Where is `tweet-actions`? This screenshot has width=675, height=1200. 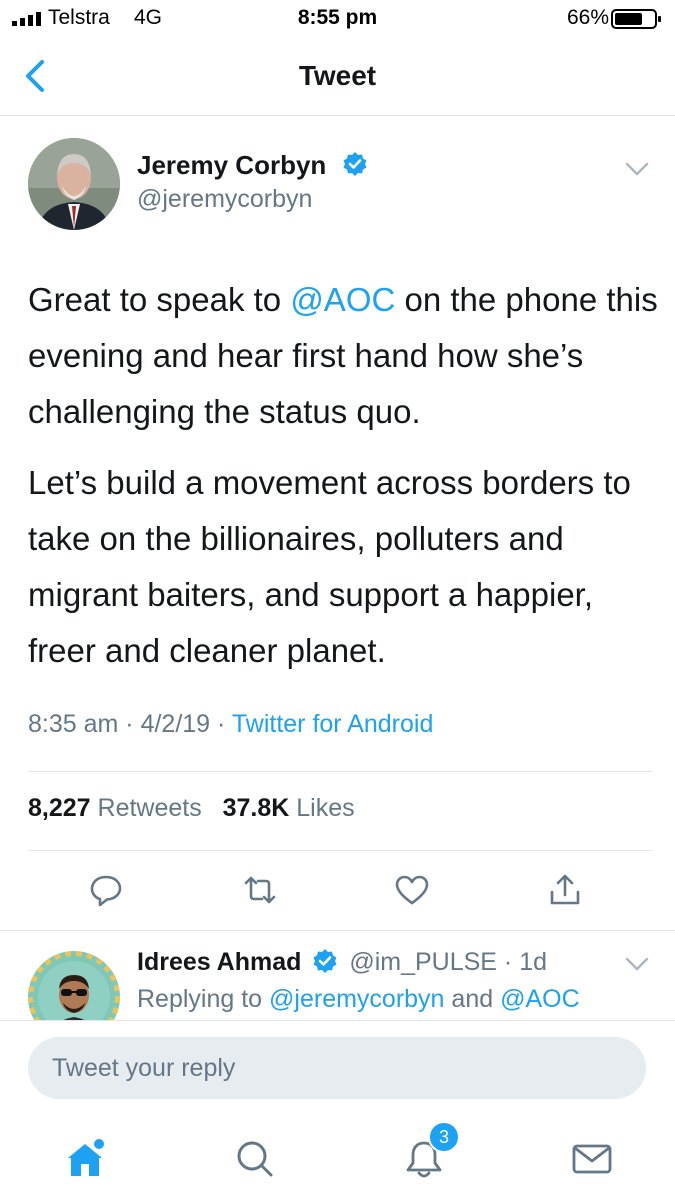 tweet-actions is located at coordinates (337, 891).